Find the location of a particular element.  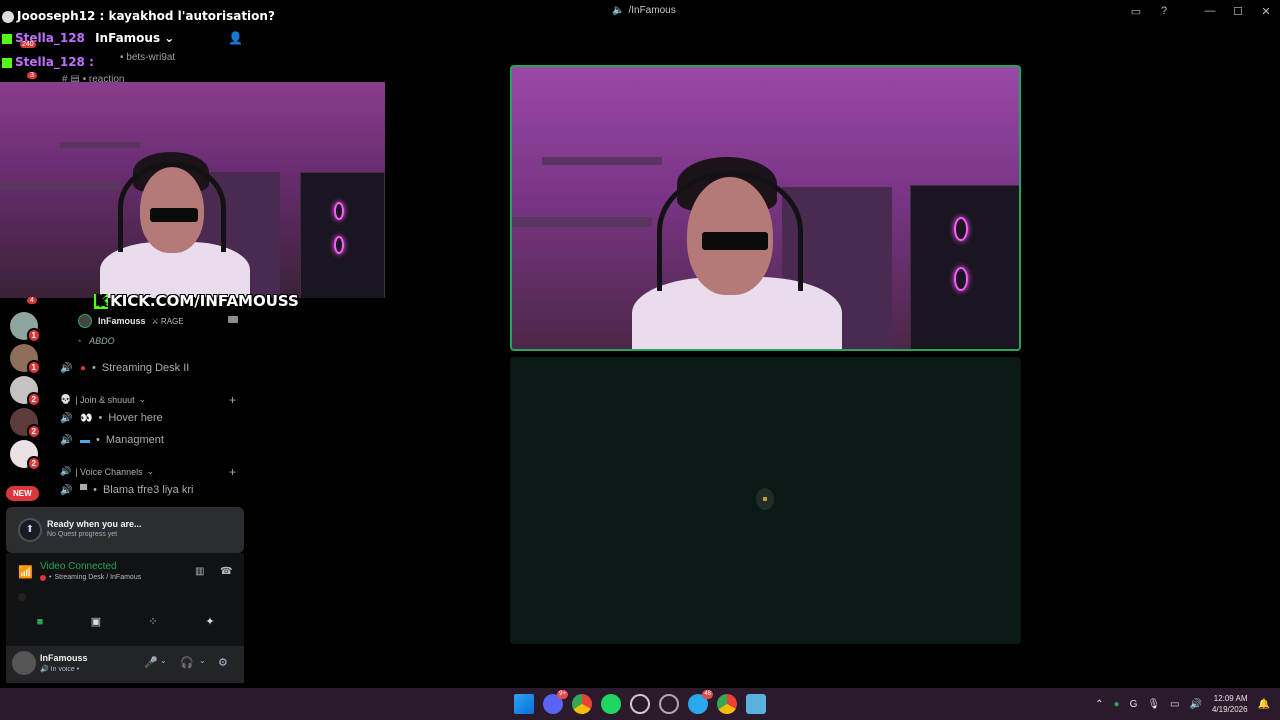

minimize-button: — is located at coordinates (1210, 11).